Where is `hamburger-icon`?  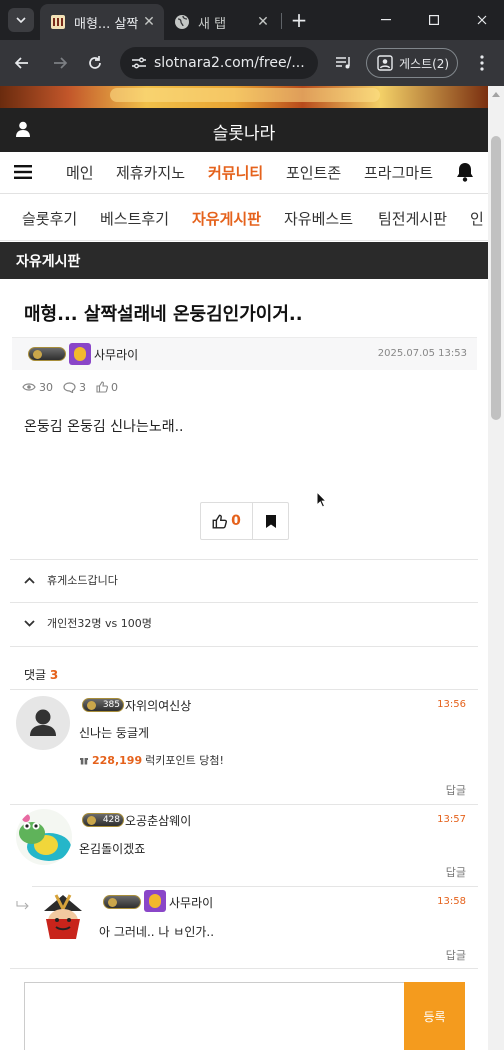
hamburger-icon is located at coordinates (23, 172).